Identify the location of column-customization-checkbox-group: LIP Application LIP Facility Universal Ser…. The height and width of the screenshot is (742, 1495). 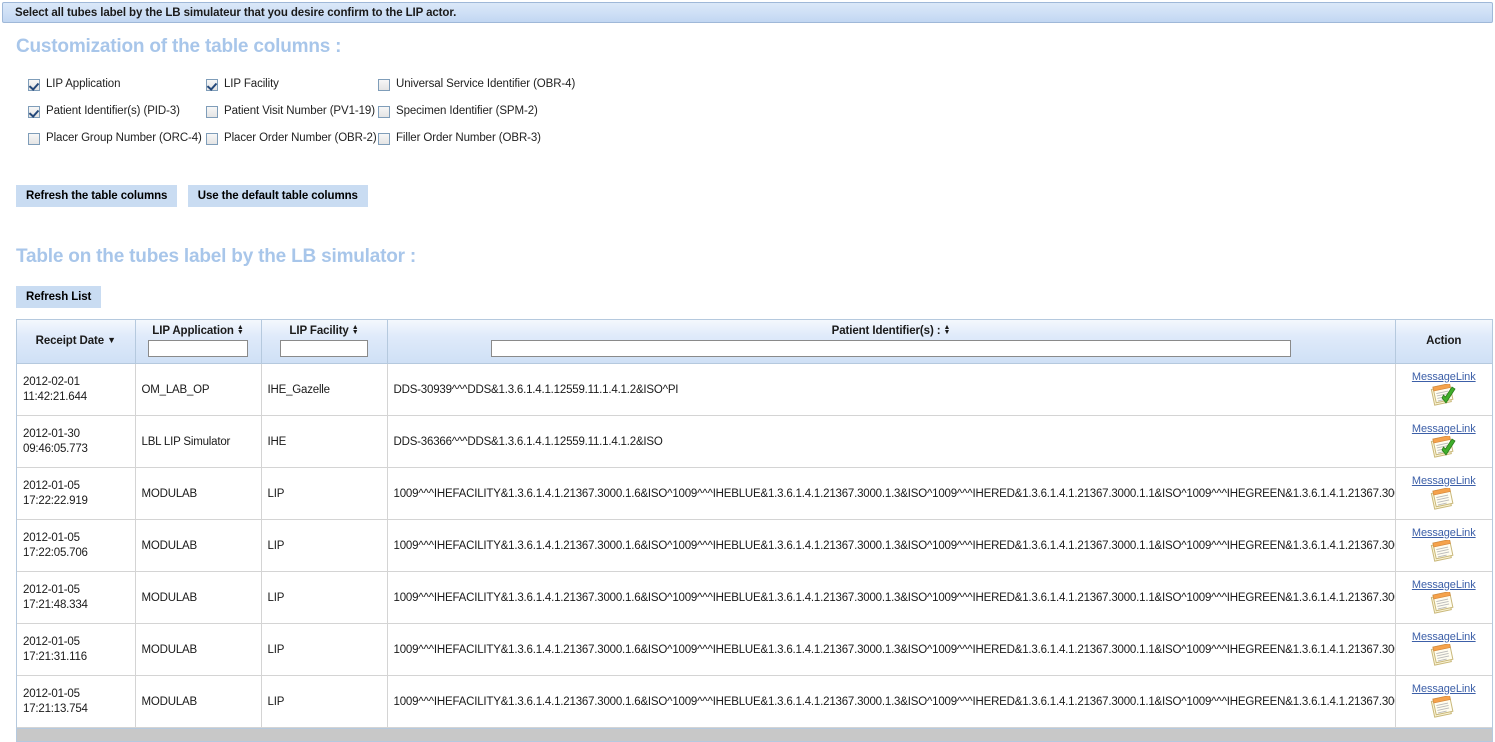
(301, 111).